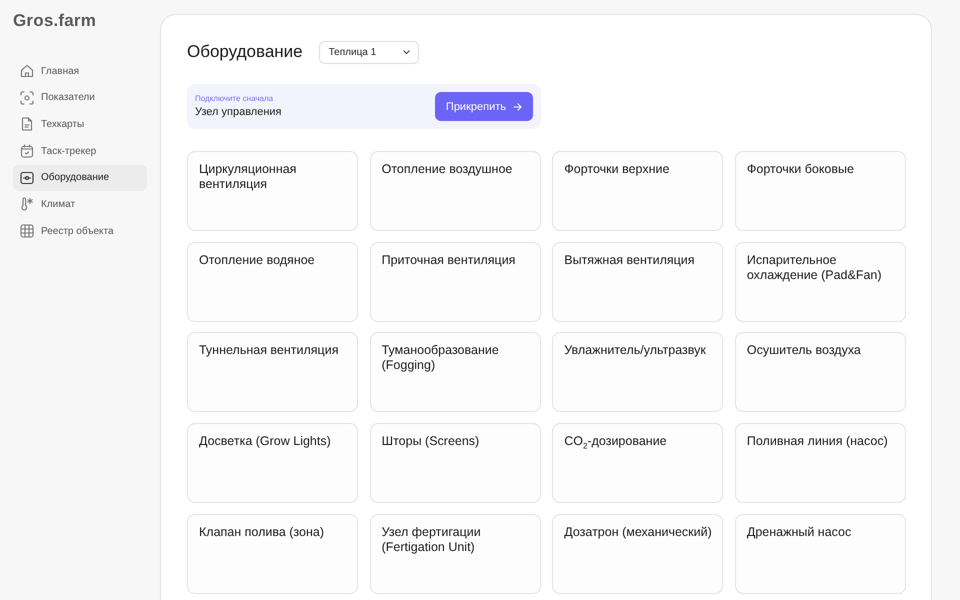  What do you see at coordinates (27, 177) in the screenshot?
I see `device-icon` at bounding box center [27, 177].